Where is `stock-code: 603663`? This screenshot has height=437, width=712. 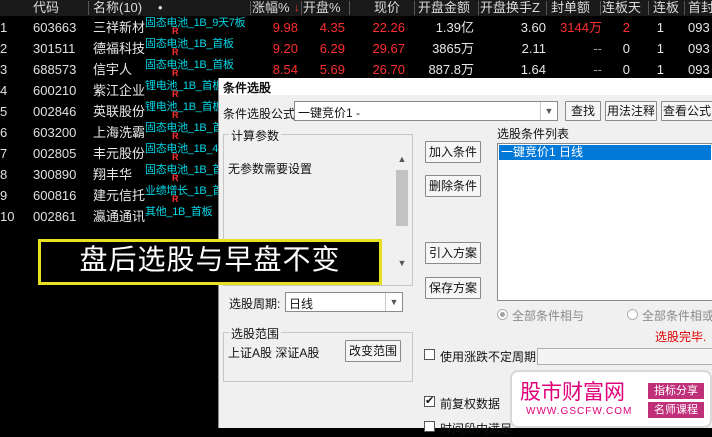 stock-code: 603663 is located at coordinates (55, 27).